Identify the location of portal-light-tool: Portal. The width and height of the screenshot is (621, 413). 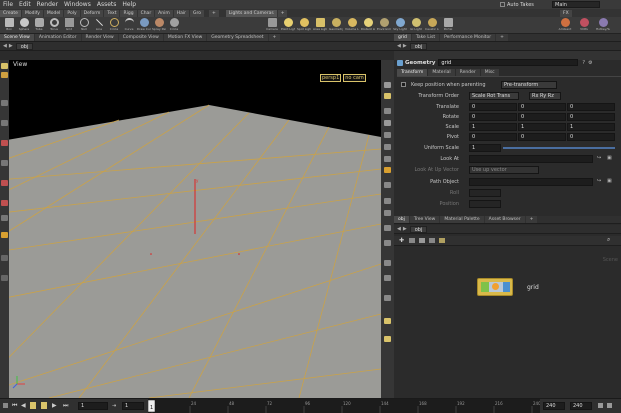
(448, 25).